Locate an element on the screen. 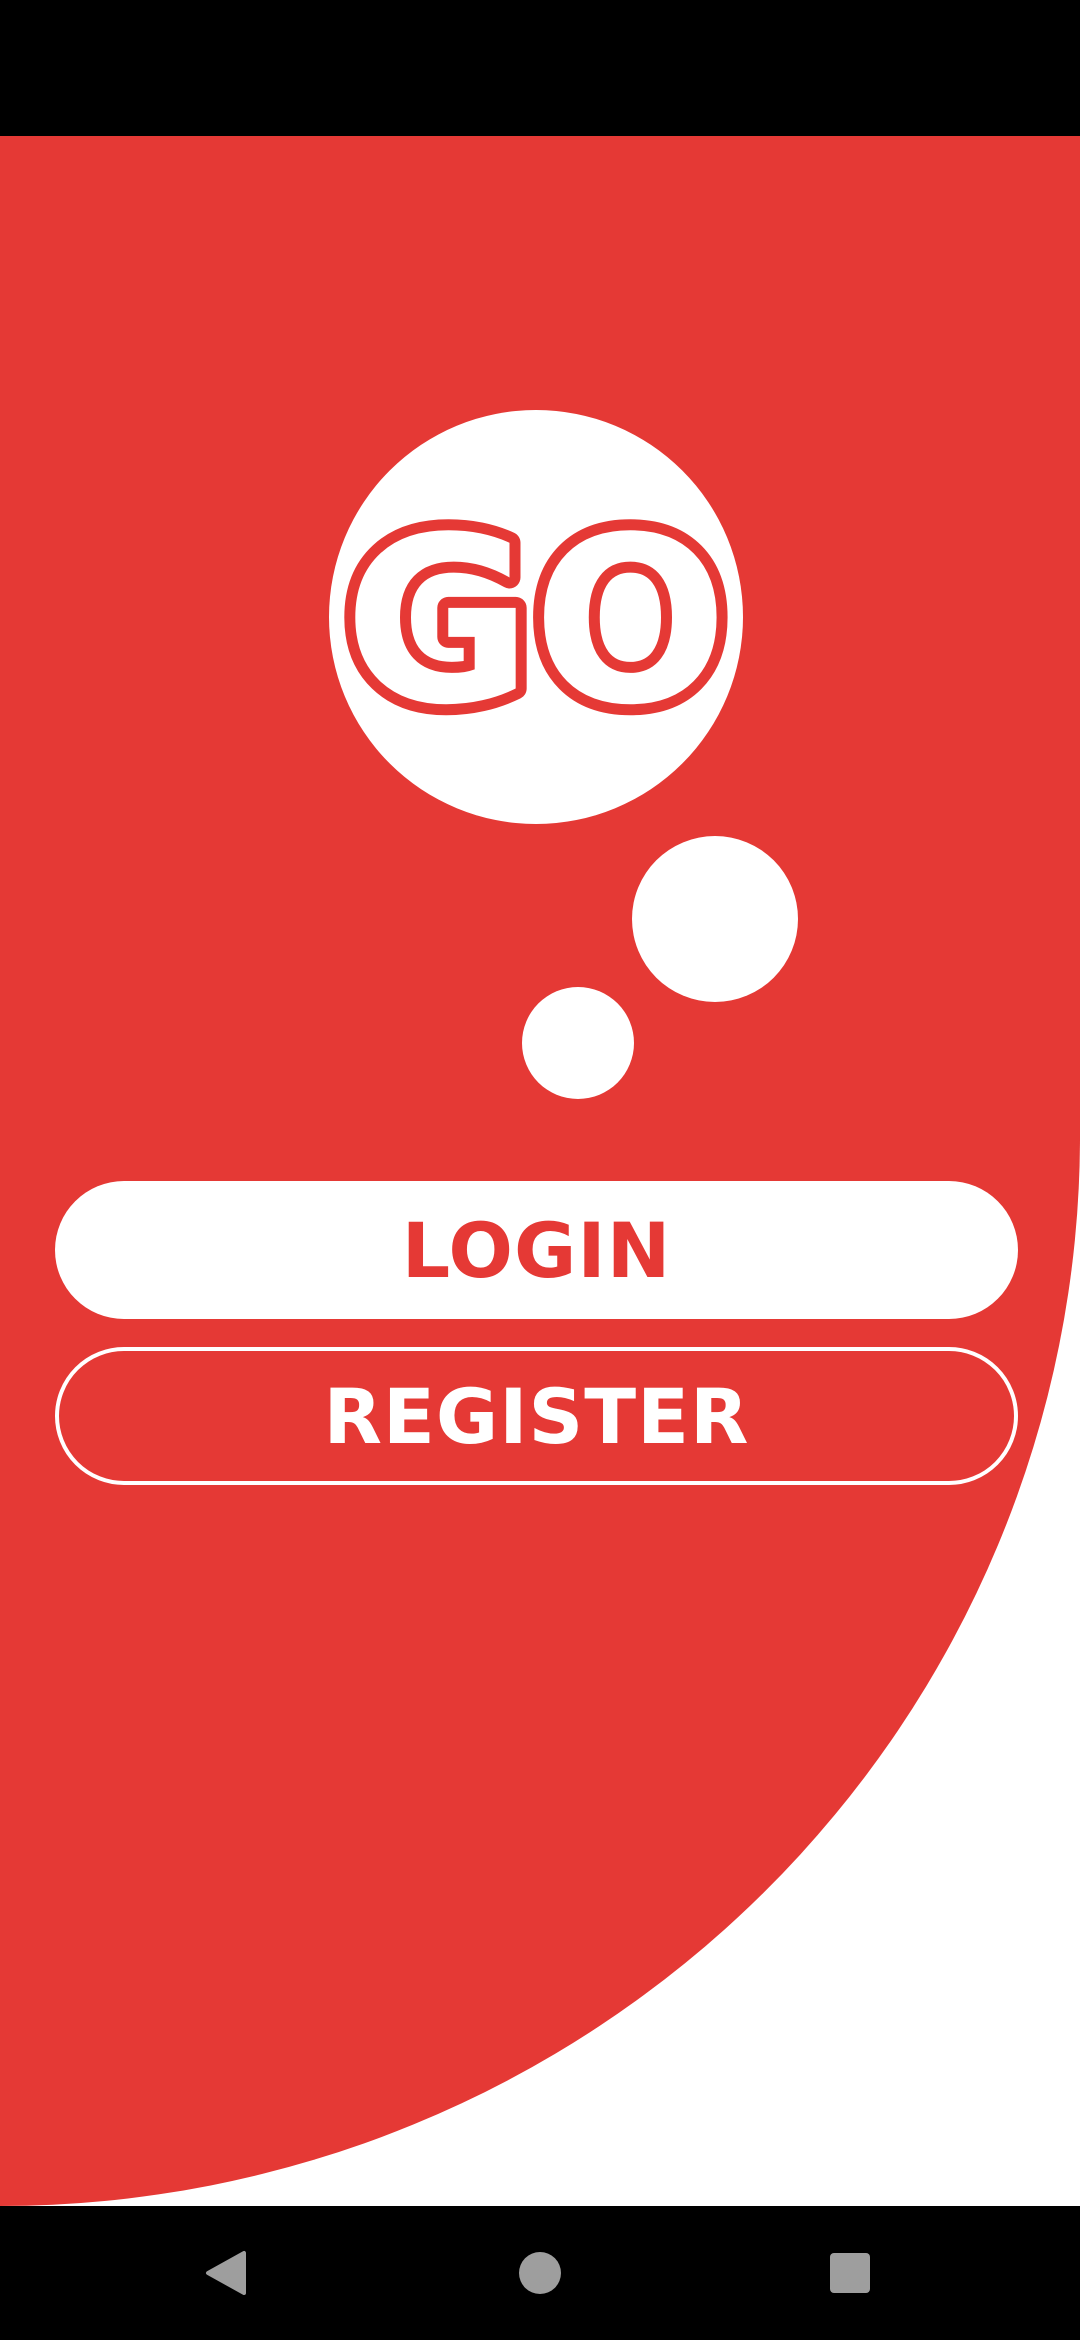 This screenshot has height=2340, width=1080. back-triangle-icon is located at coordinates (226, 2273).